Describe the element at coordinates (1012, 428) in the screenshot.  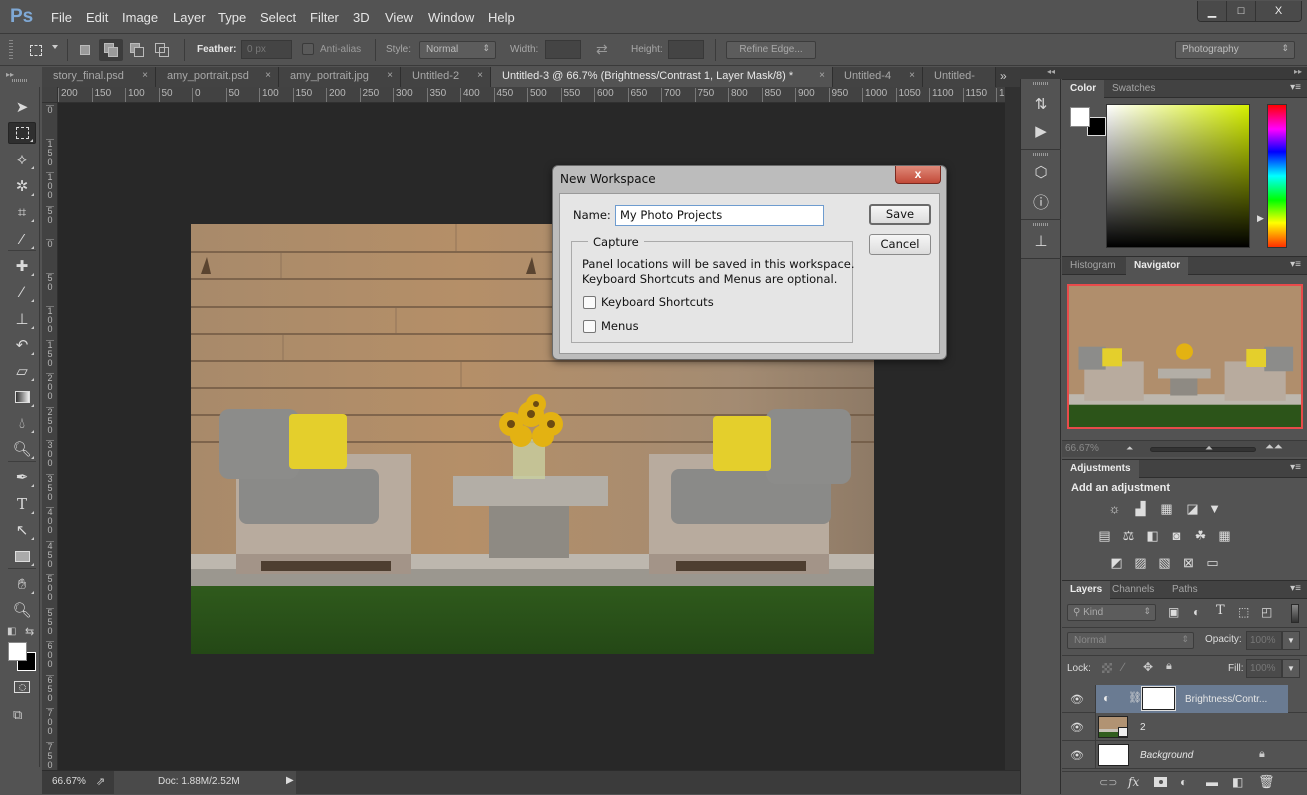
I see `vertical-scrollbar` at that location.